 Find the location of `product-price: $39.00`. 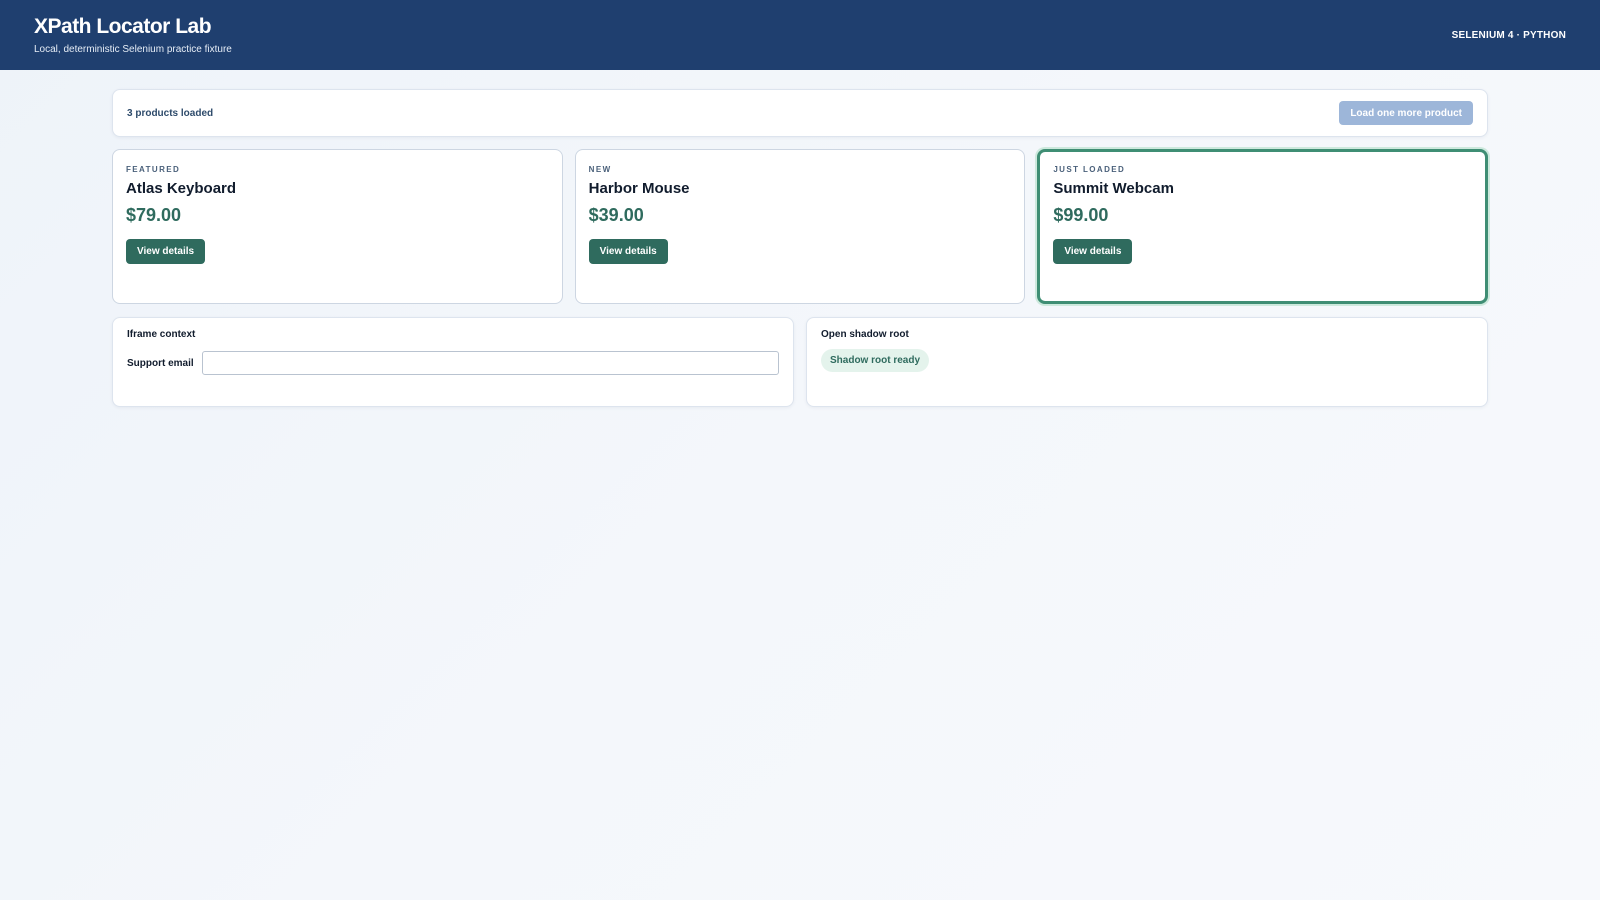

product-price: $39.00 is located at coordinates (616, 215).